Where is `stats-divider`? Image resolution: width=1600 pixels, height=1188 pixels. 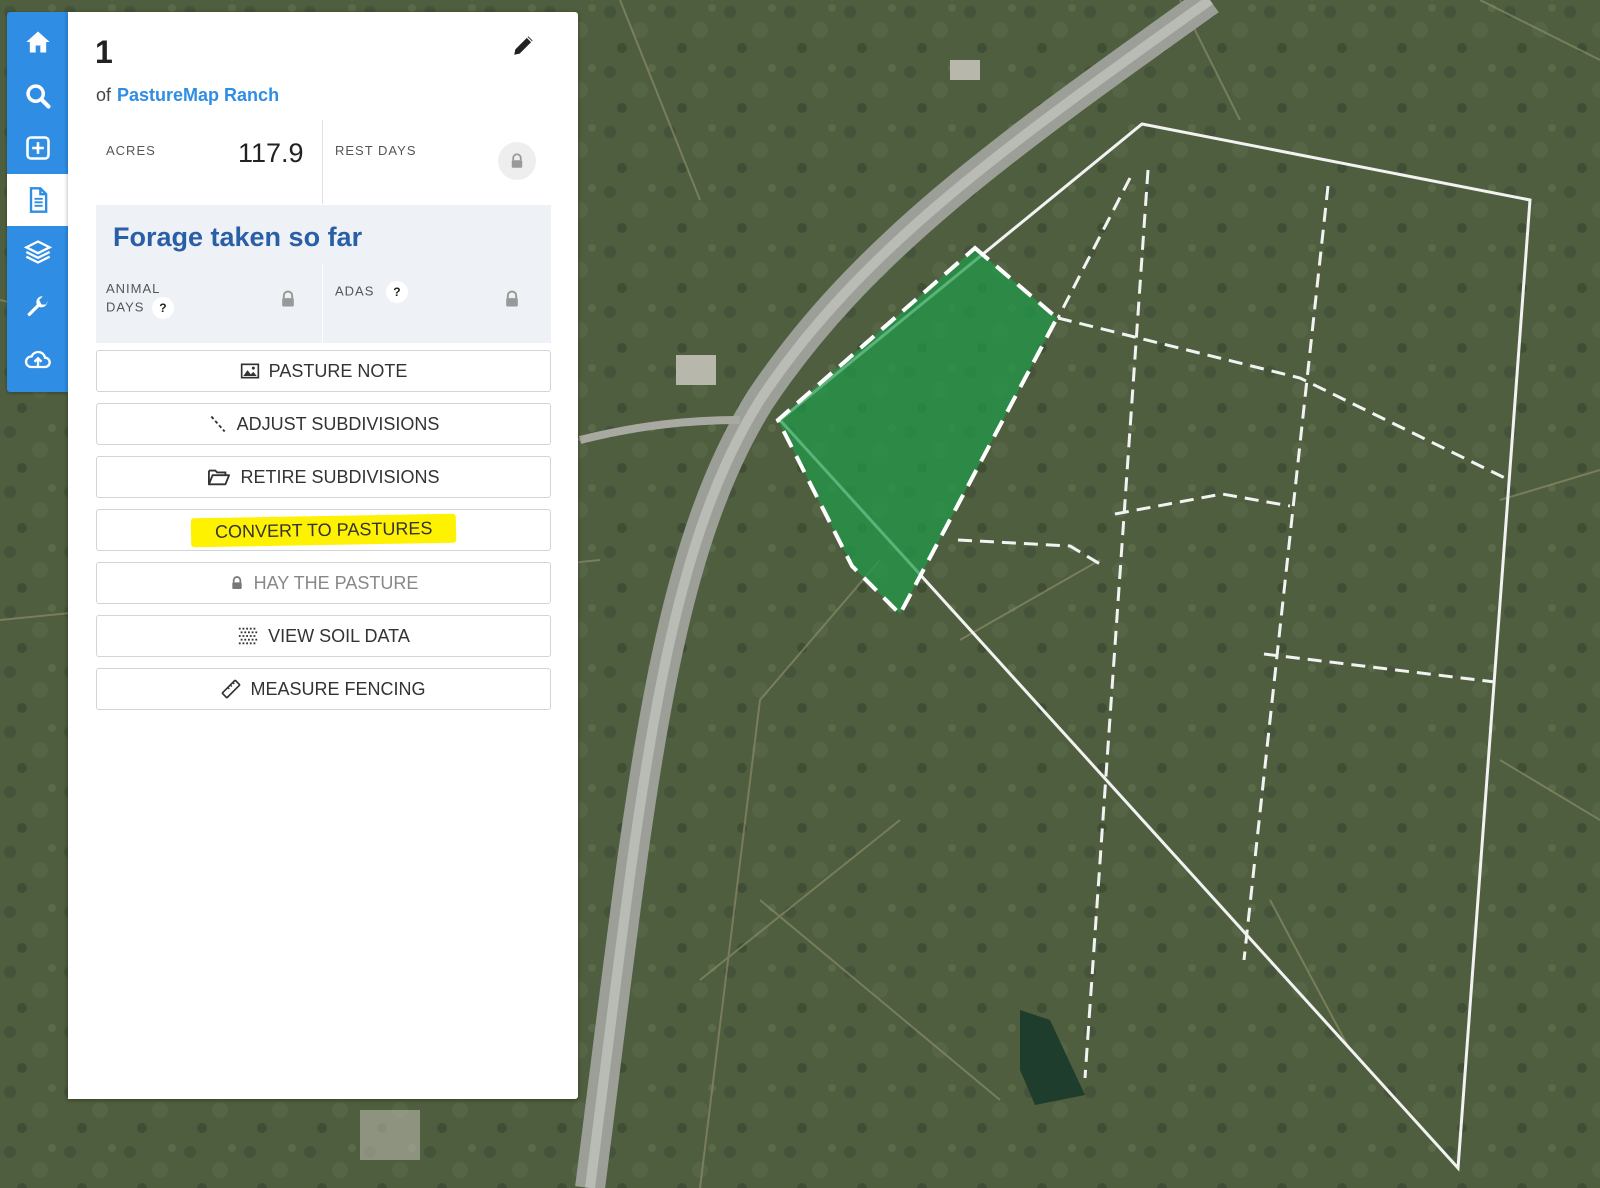
stats-divider is located at coordinates (322, 162).